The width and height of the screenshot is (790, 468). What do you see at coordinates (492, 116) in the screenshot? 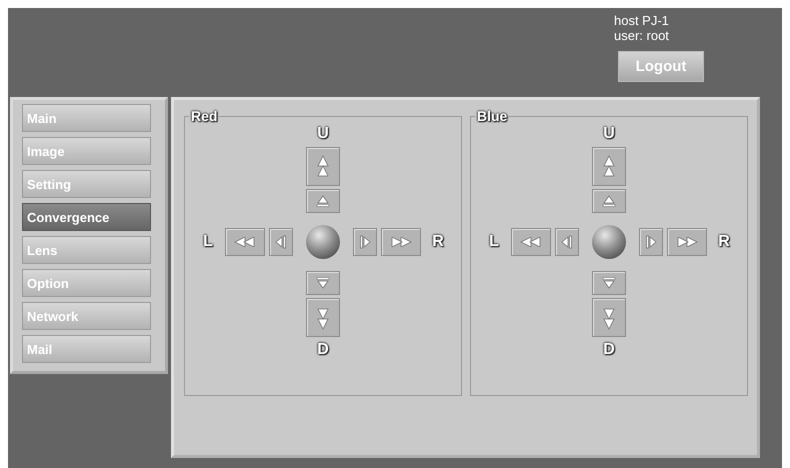
I see `group-title: Blue` at bounding box center [492, 116].